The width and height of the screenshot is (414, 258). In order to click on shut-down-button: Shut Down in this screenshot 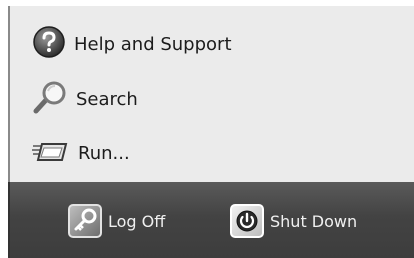, I will do `click(293, 221)`.